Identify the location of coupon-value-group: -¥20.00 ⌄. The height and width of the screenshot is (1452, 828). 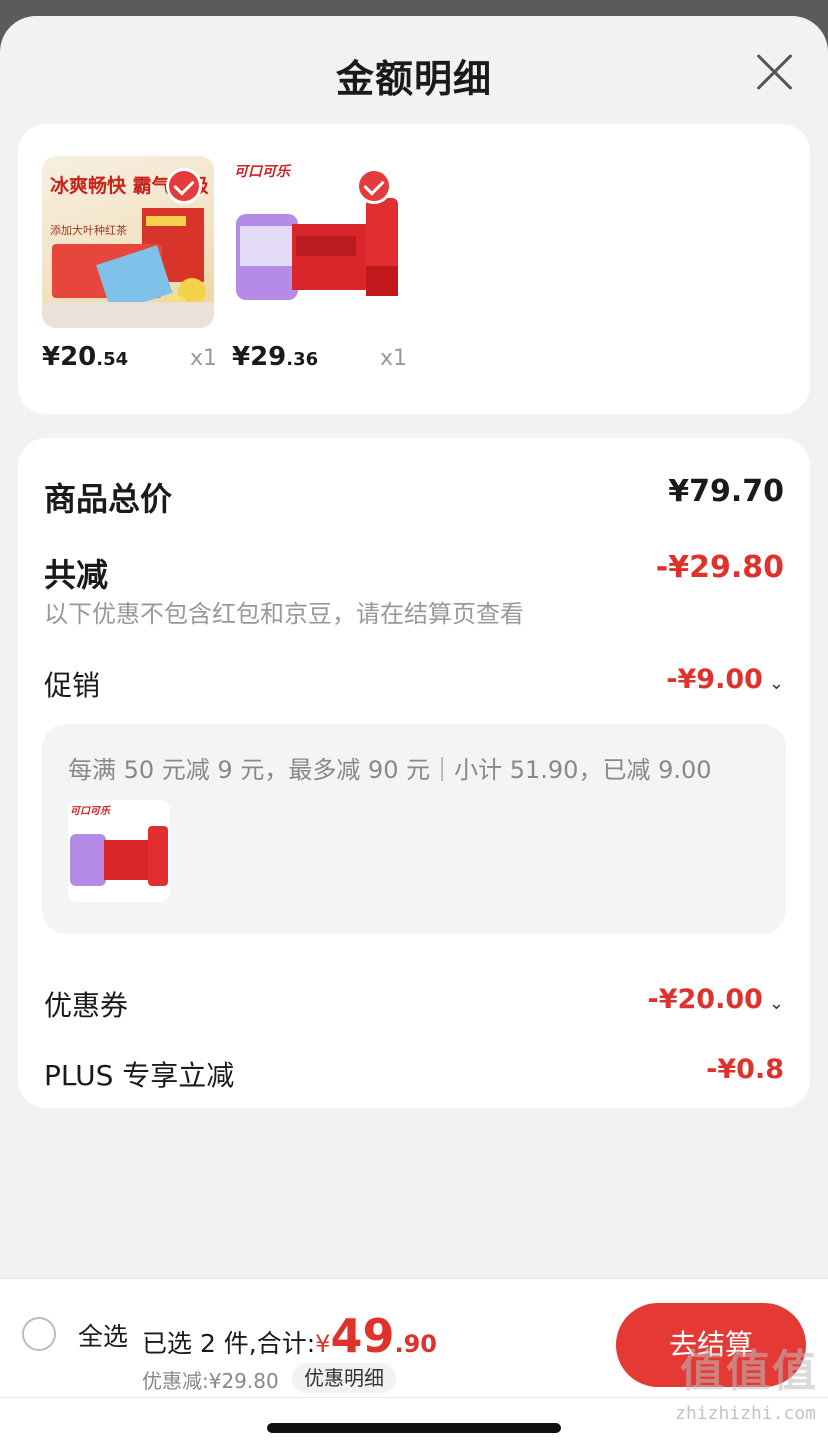
(716, 999).